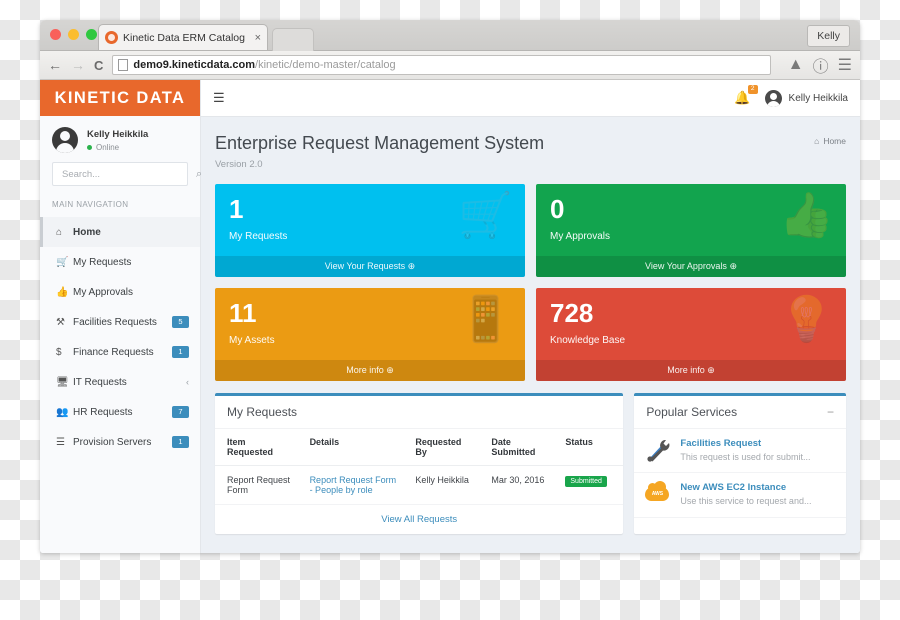 The width and height of the screenshot is (900, 620). What do you see at coordinates (113, 352) in the screenshot?
I see `sidebar-item-label: Finance Requests` at bounding box center [113, 352].